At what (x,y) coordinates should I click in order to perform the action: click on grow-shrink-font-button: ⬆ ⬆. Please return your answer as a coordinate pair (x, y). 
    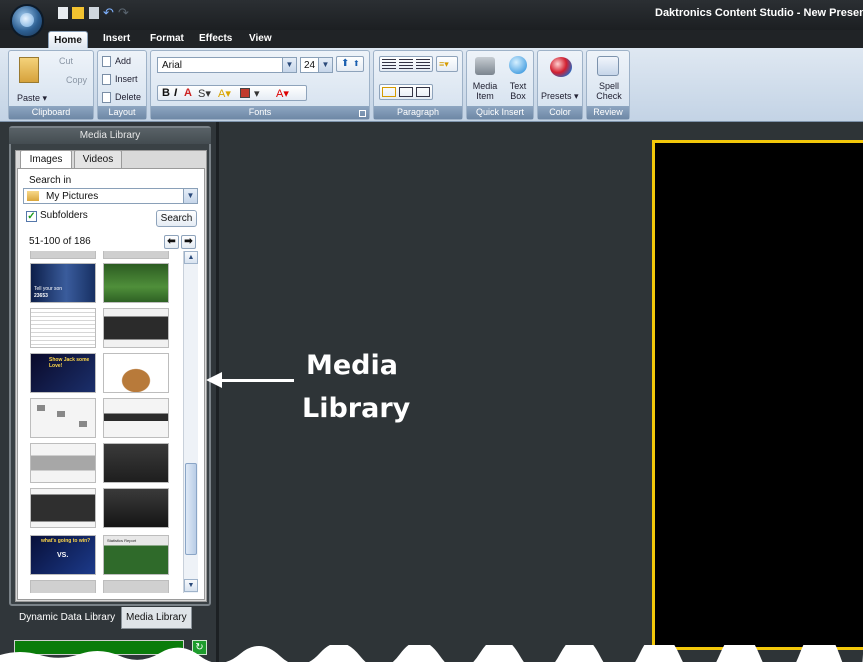
    Looking at the image, I should click on (350, 64).